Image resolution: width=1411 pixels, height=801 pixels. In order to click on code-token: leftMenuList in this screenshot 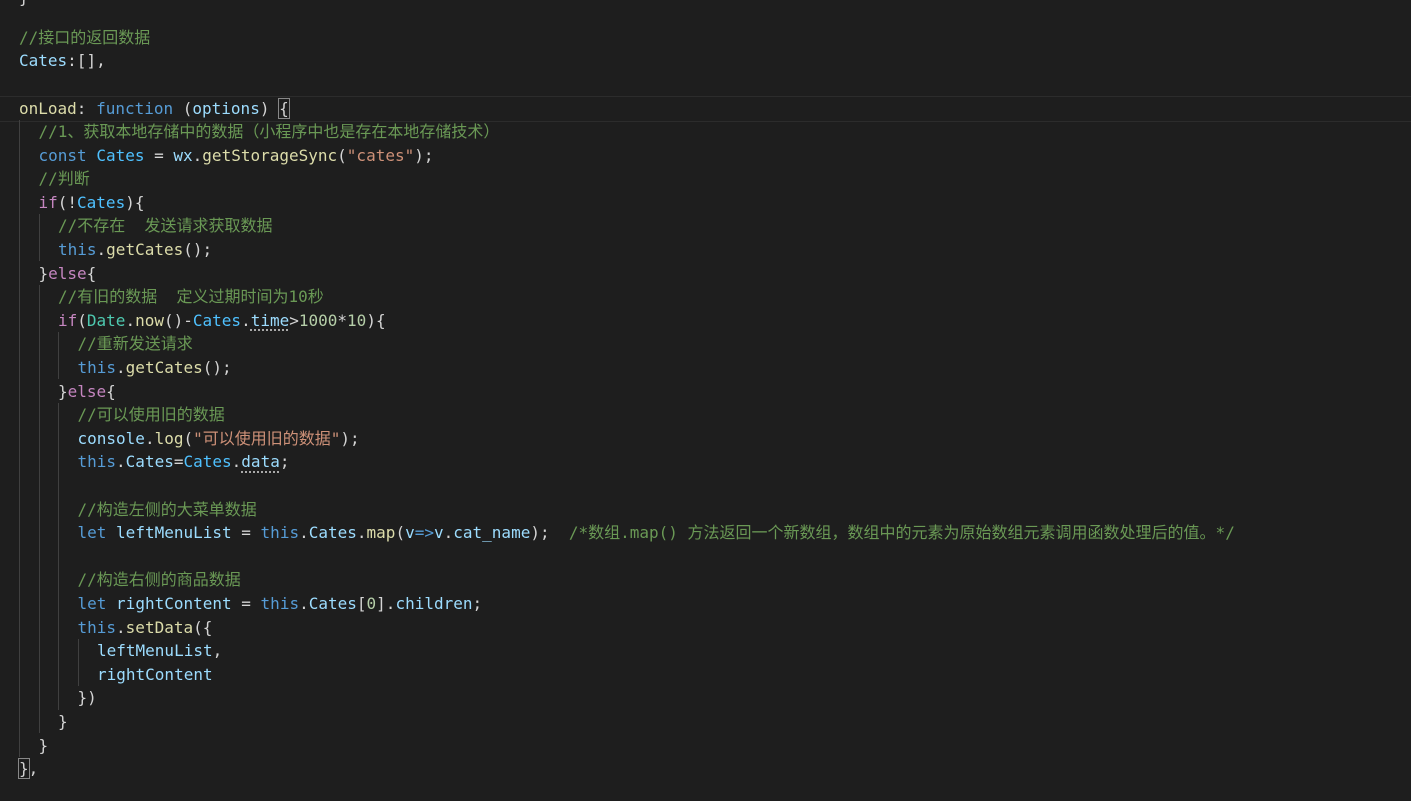, I will do `click(155, 651)`.